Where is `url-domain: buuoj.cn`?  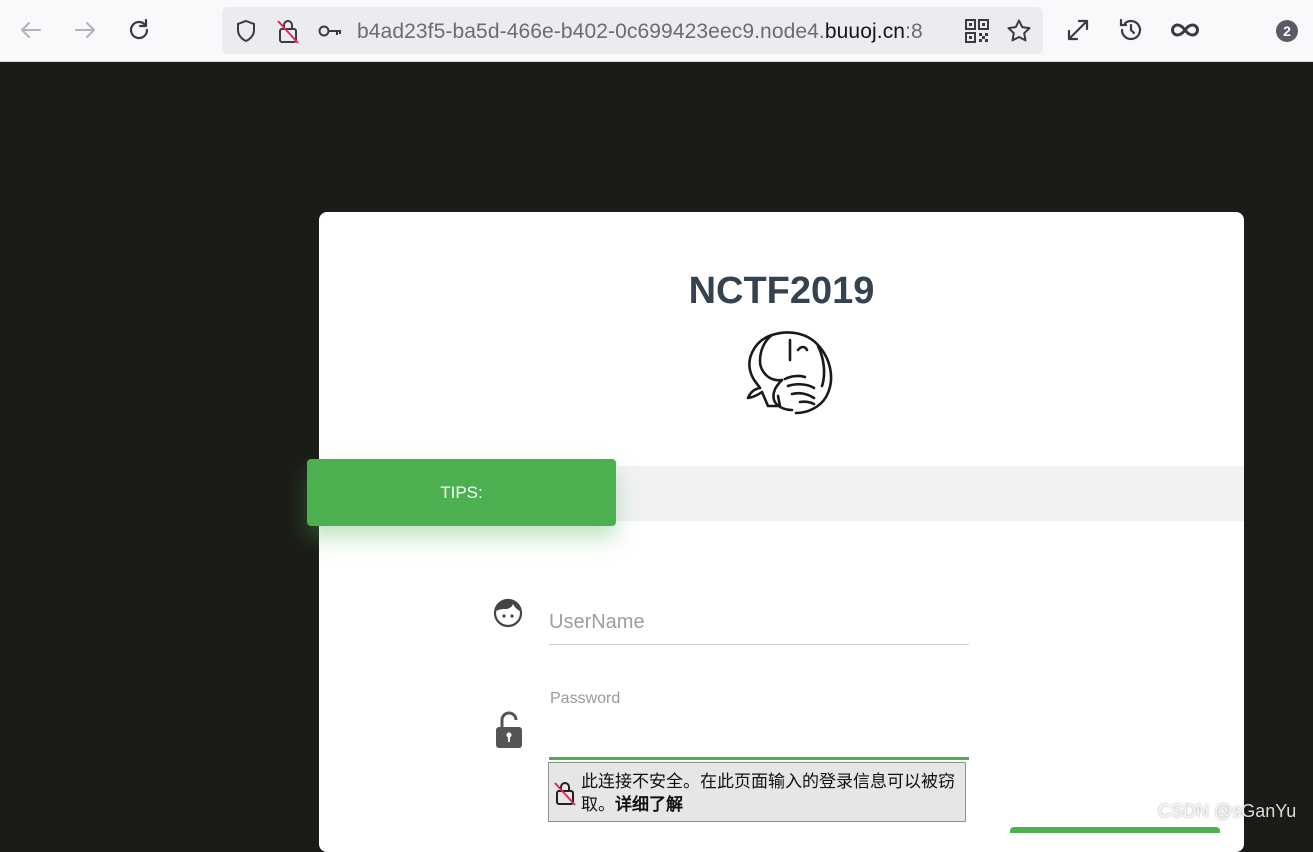
url-domain: buuoj.cn is located at coordinates (865, 31).